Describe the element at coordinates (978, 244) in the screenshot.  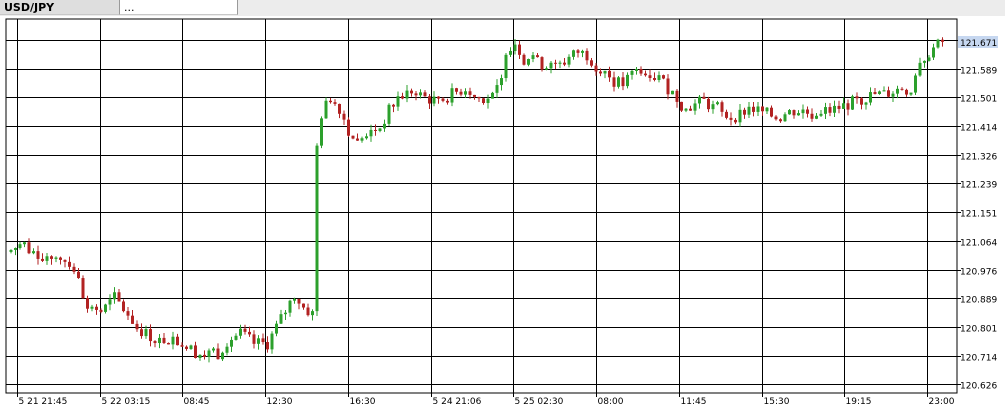
I see `y-tick-label: 121.064` at that location.